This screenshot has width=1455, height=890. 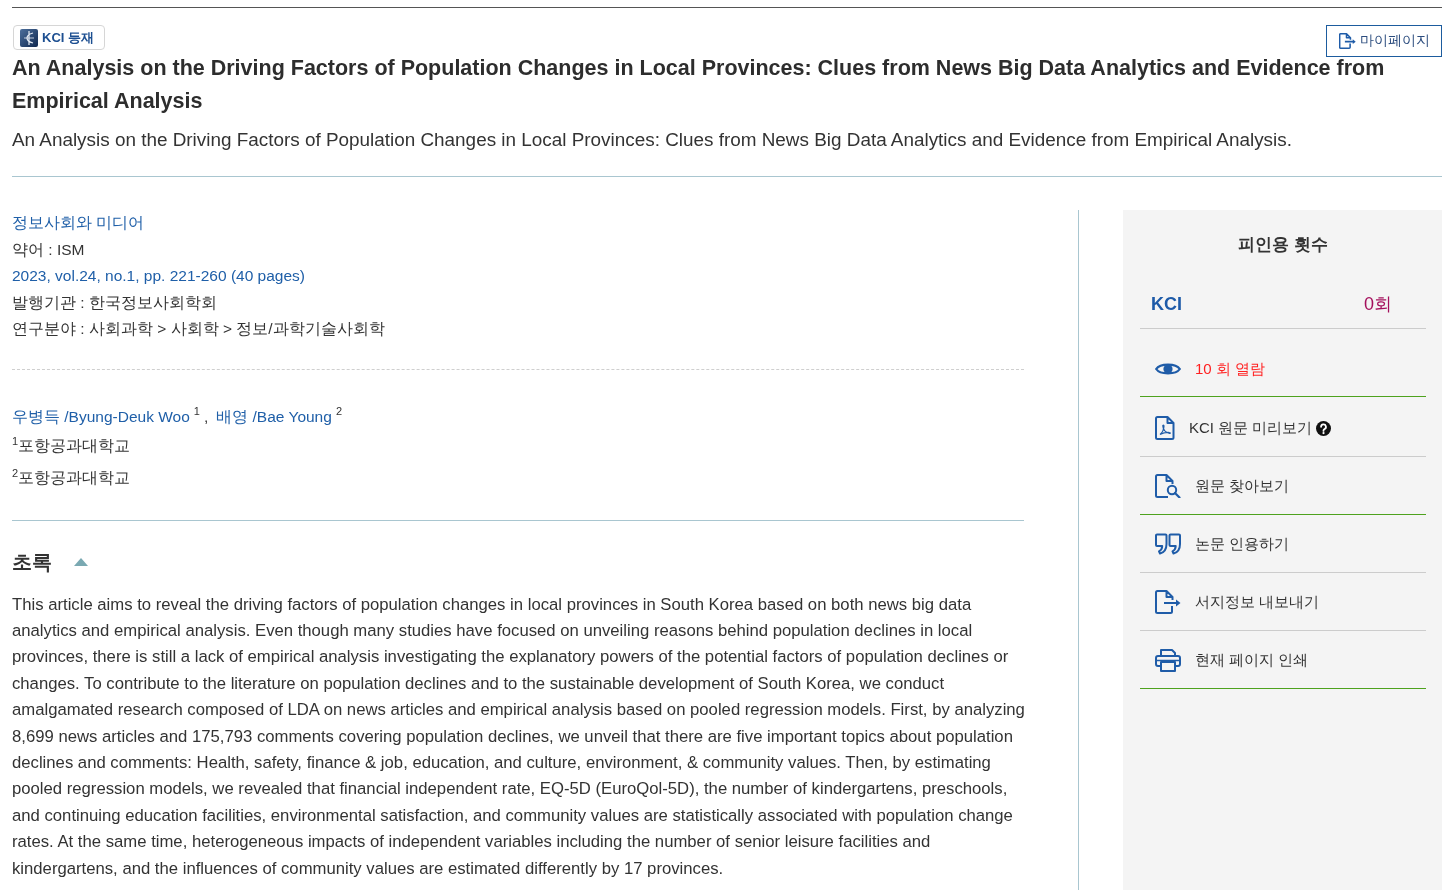 What do you see at coordinates (1324, 428) in the screenshot?
I see `help-icon` at bounding box center [1324, 428].